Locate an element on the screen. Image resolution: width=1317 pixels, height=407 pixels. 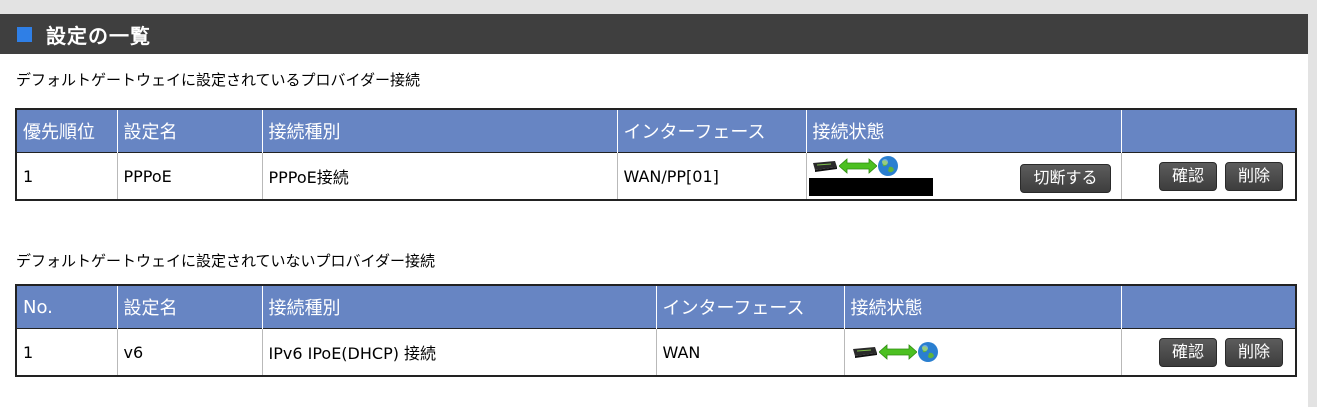
table-header-row: No. 設定名 接続種別 インターフェース 接続状態 is located at coordinates (656, 307).